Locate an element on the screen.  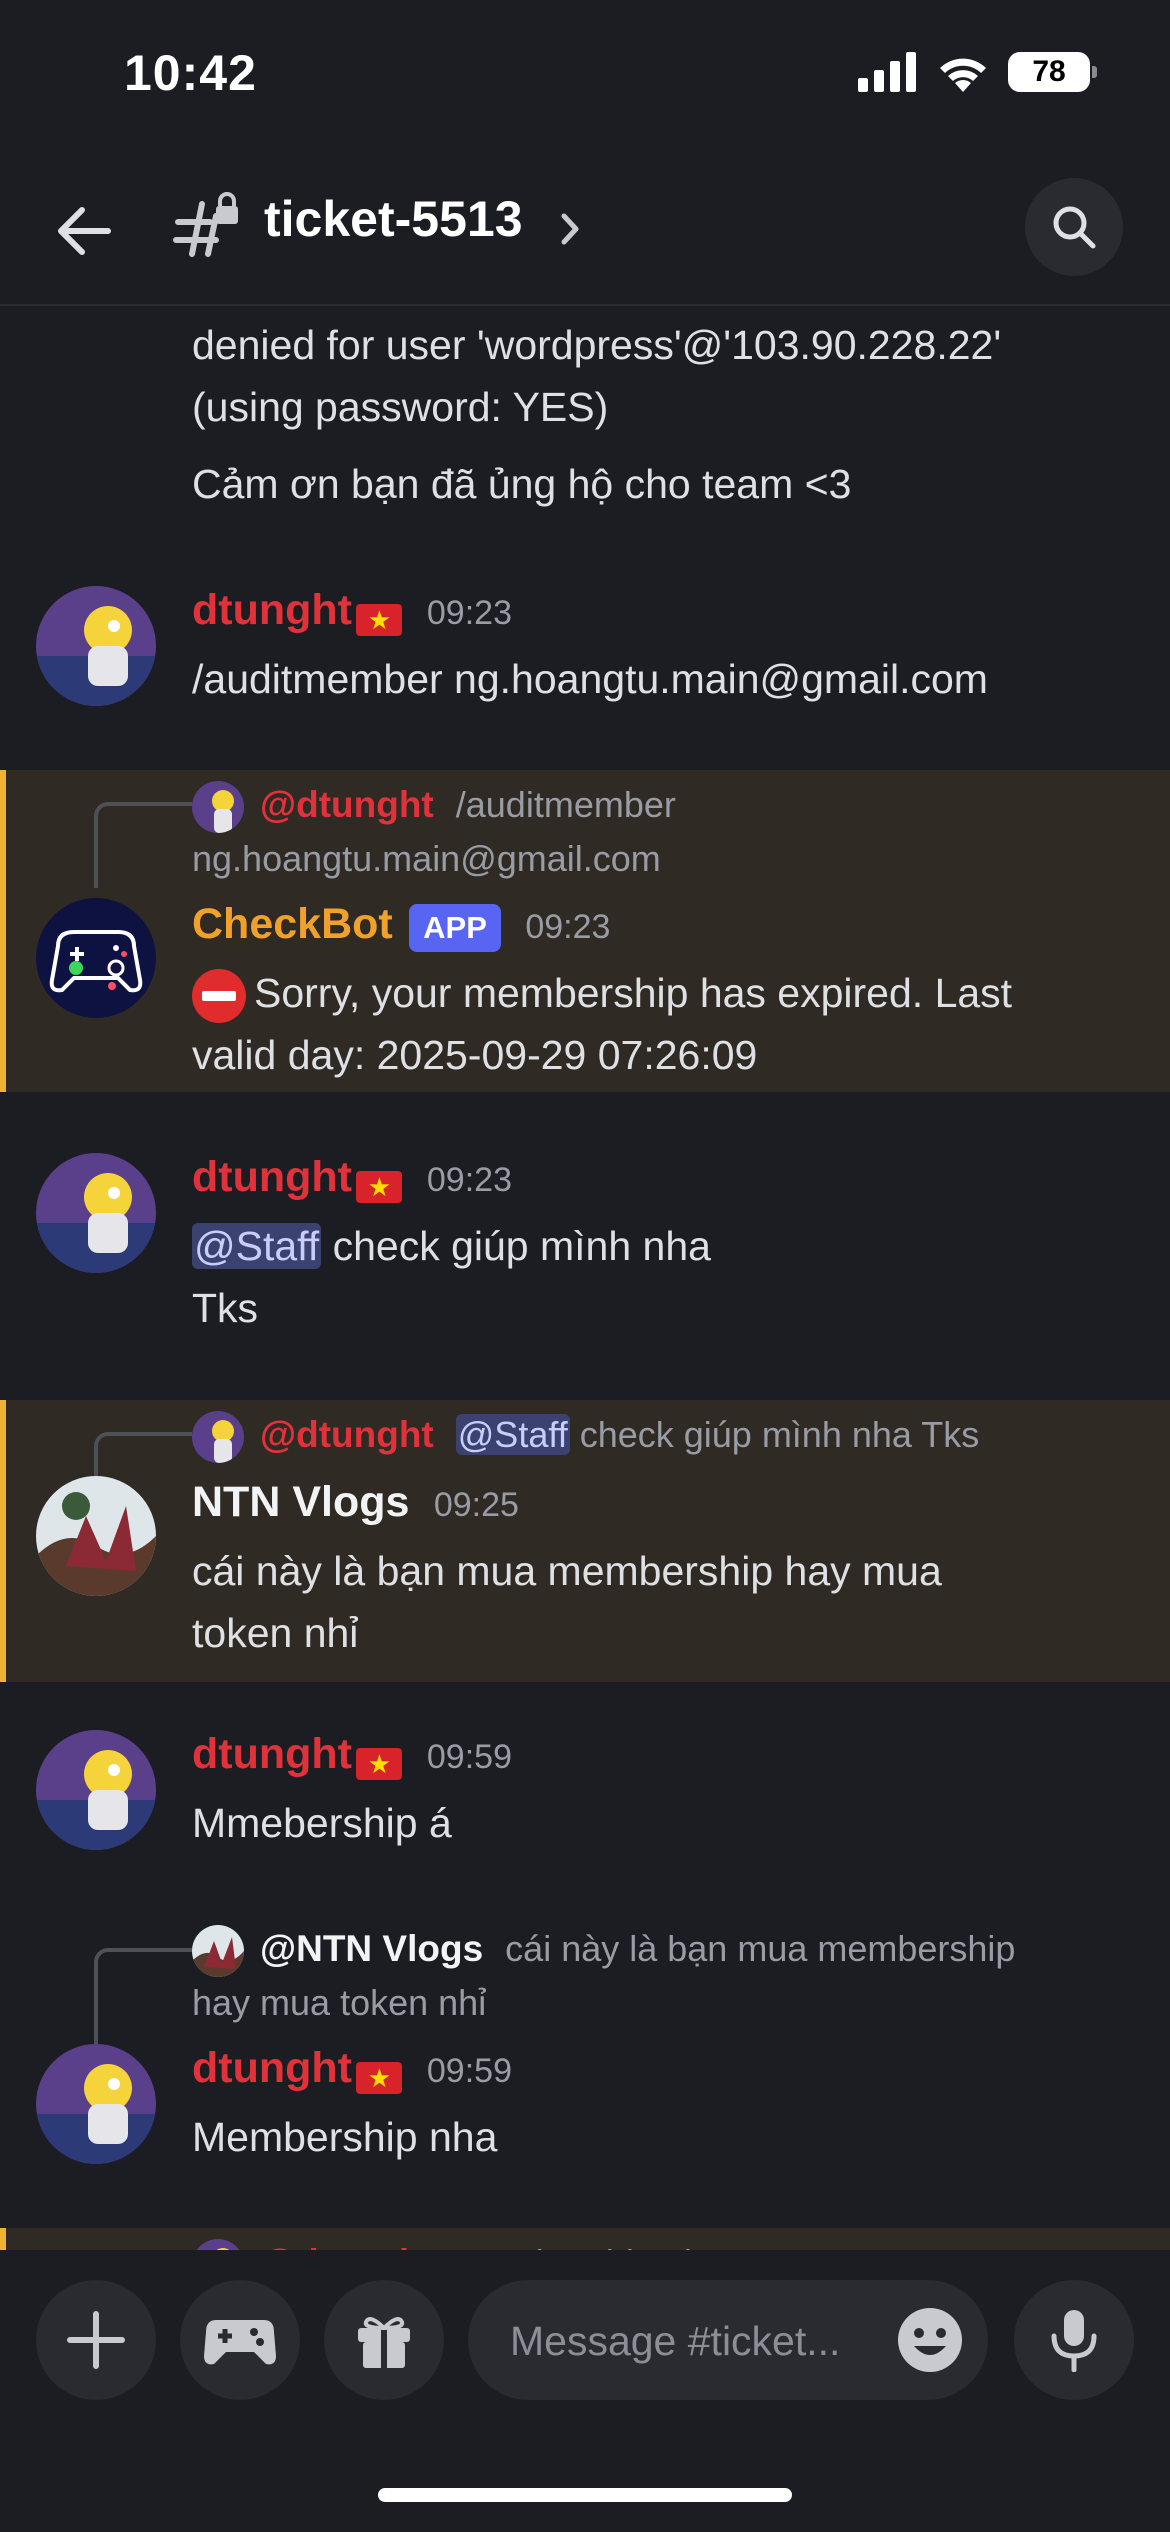
reply-preview: @dtunght @Staff check giúp mình nha Tks is located at coordinates (586, 1436).